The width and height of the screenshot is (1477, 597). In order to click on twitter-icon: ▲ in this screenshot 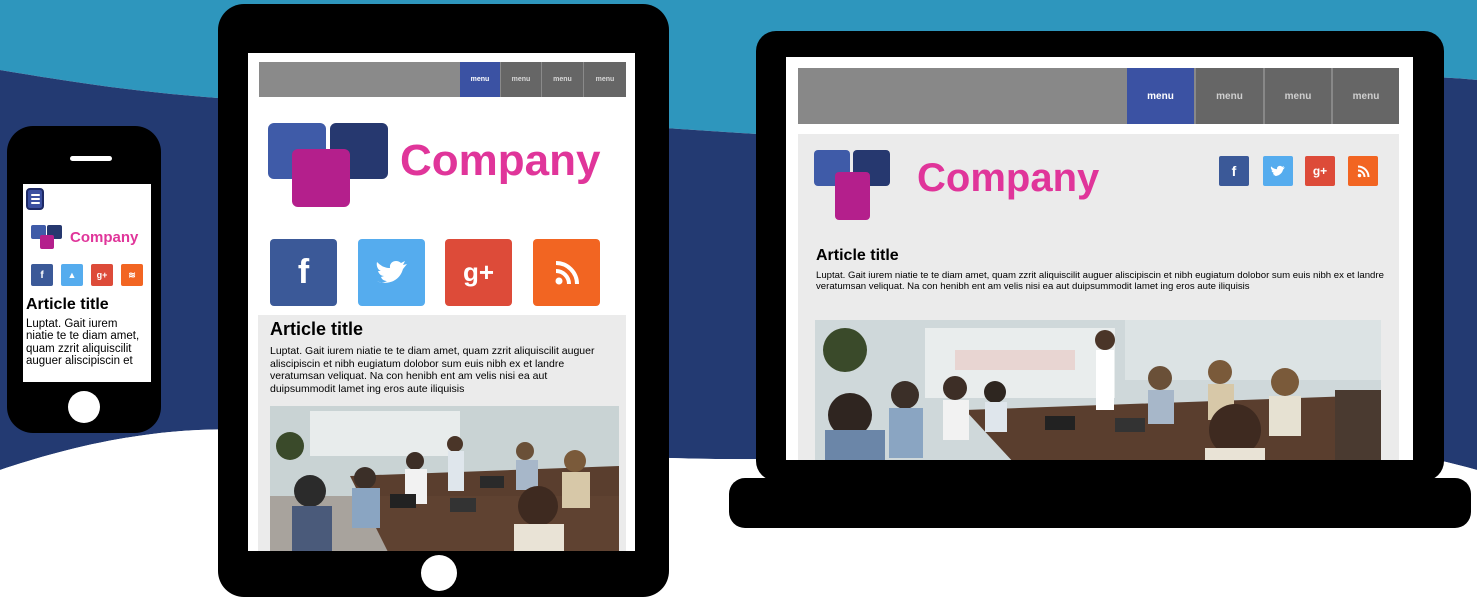, I will do `click(72, 275)`.